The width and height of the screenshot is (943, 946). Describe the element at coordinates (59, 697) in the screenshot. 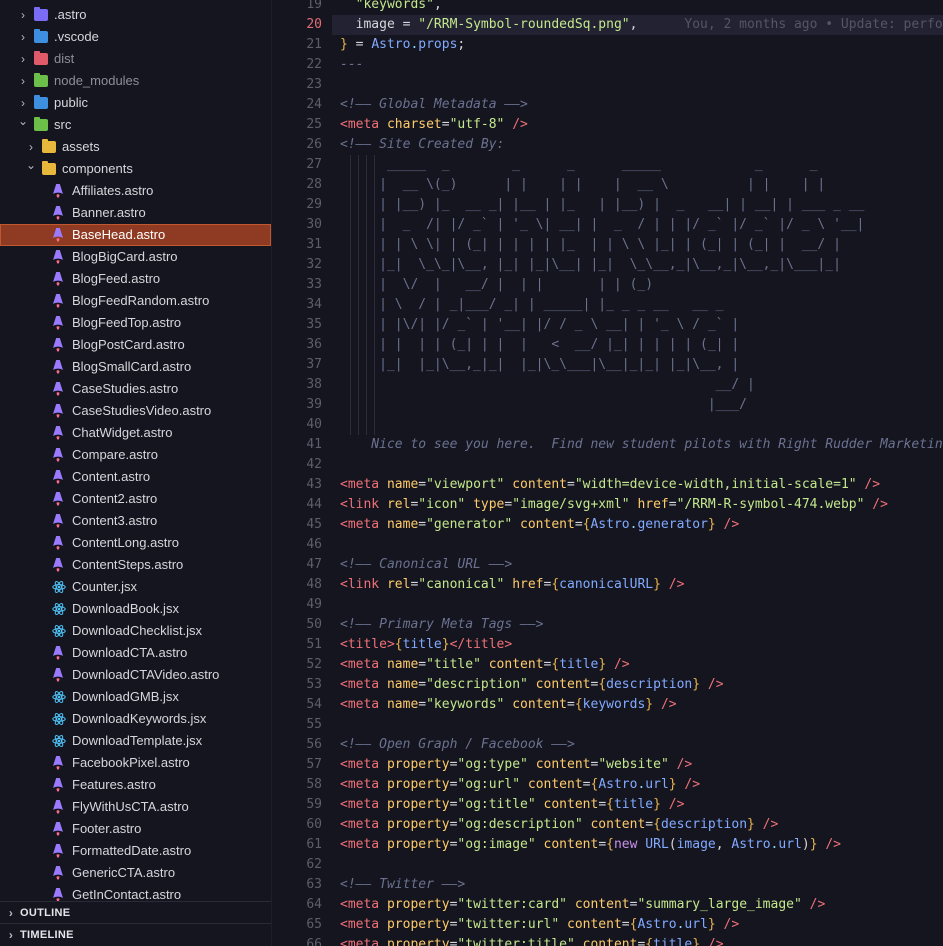

I see `react-file-icon` at that location.